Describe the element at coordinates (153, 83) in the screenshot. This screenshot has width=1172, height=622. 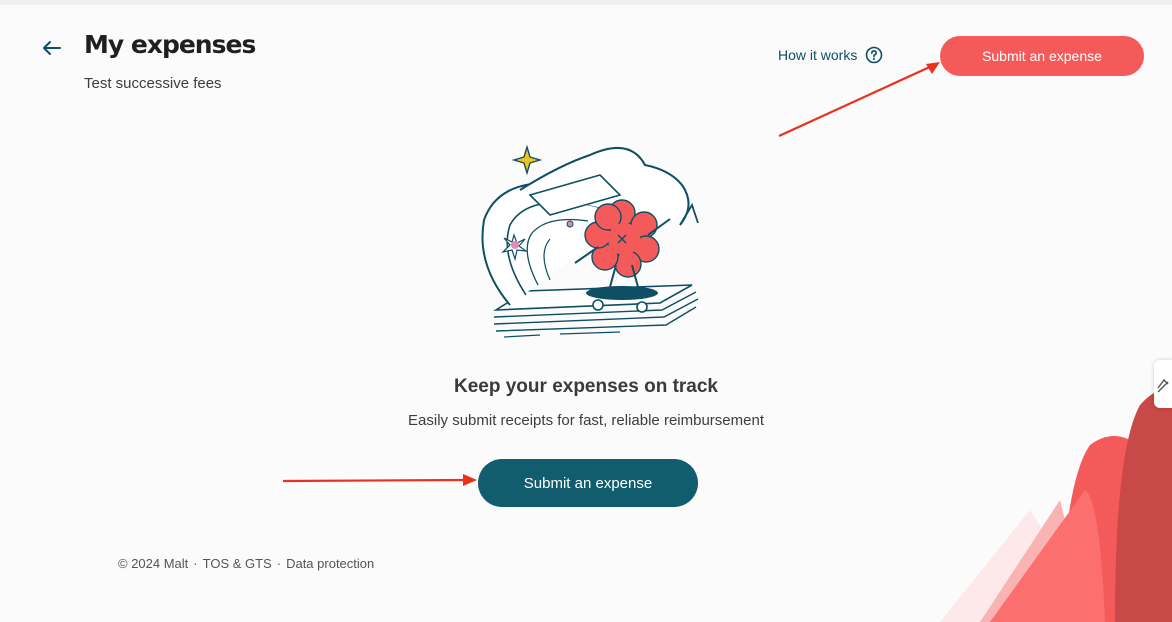
I see `page-subtitle: Test successive fees` at that location.